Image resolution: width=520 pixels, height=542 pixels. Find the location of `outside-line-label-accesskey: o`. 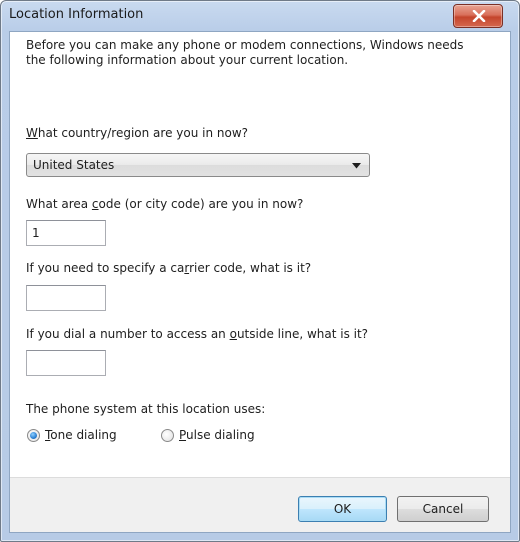

outside-line-label-accesskey: o is located at coordinates (233, 334).